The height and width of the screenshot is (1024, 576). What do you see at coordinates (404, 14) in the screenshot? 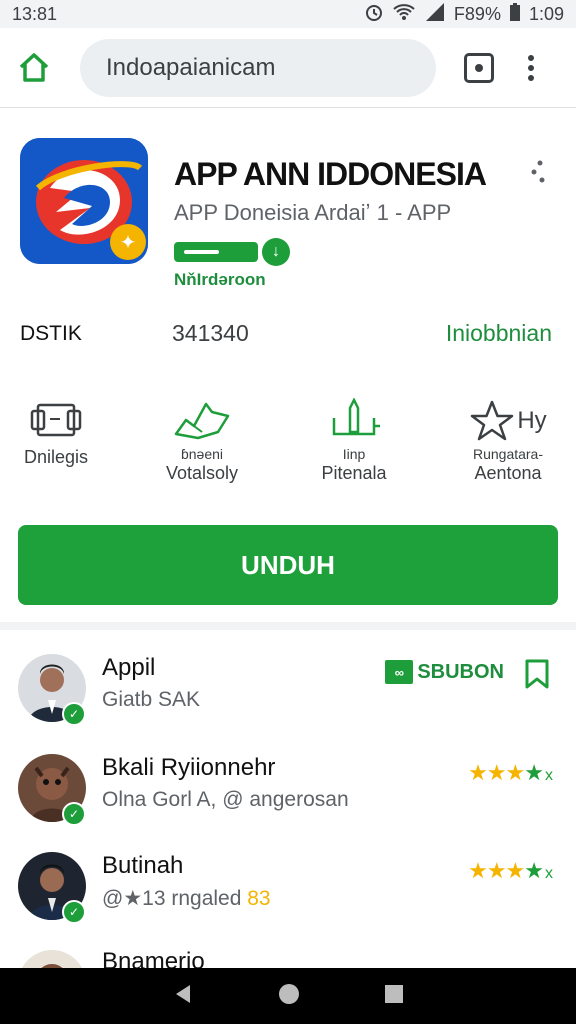
I see `wifi-icon` at bounding box center [404, 14].